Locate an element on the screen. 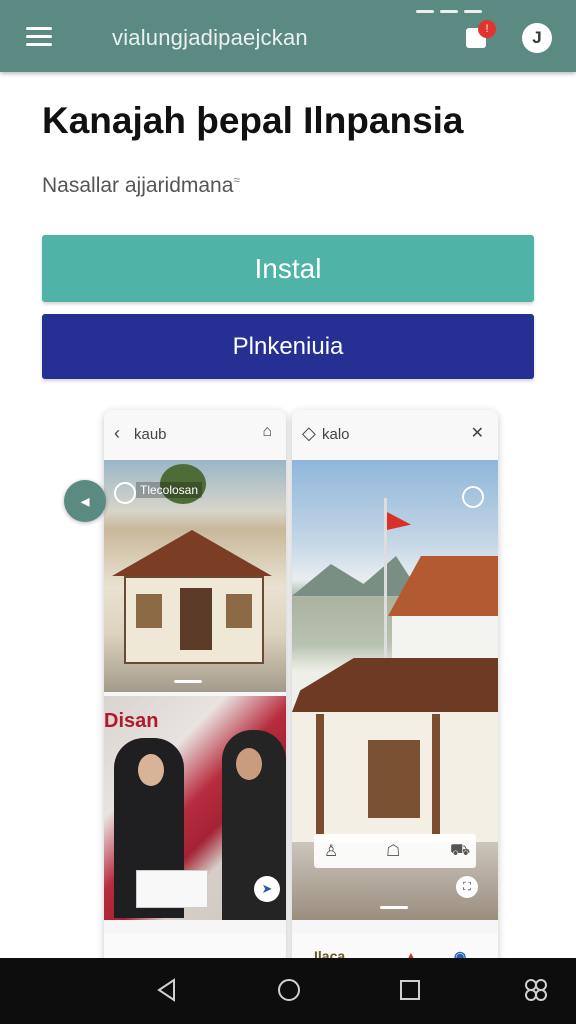 This screenshot has width=576, height=1024. home-outline-icon: ⌂ is located at coordinates (267, 431).